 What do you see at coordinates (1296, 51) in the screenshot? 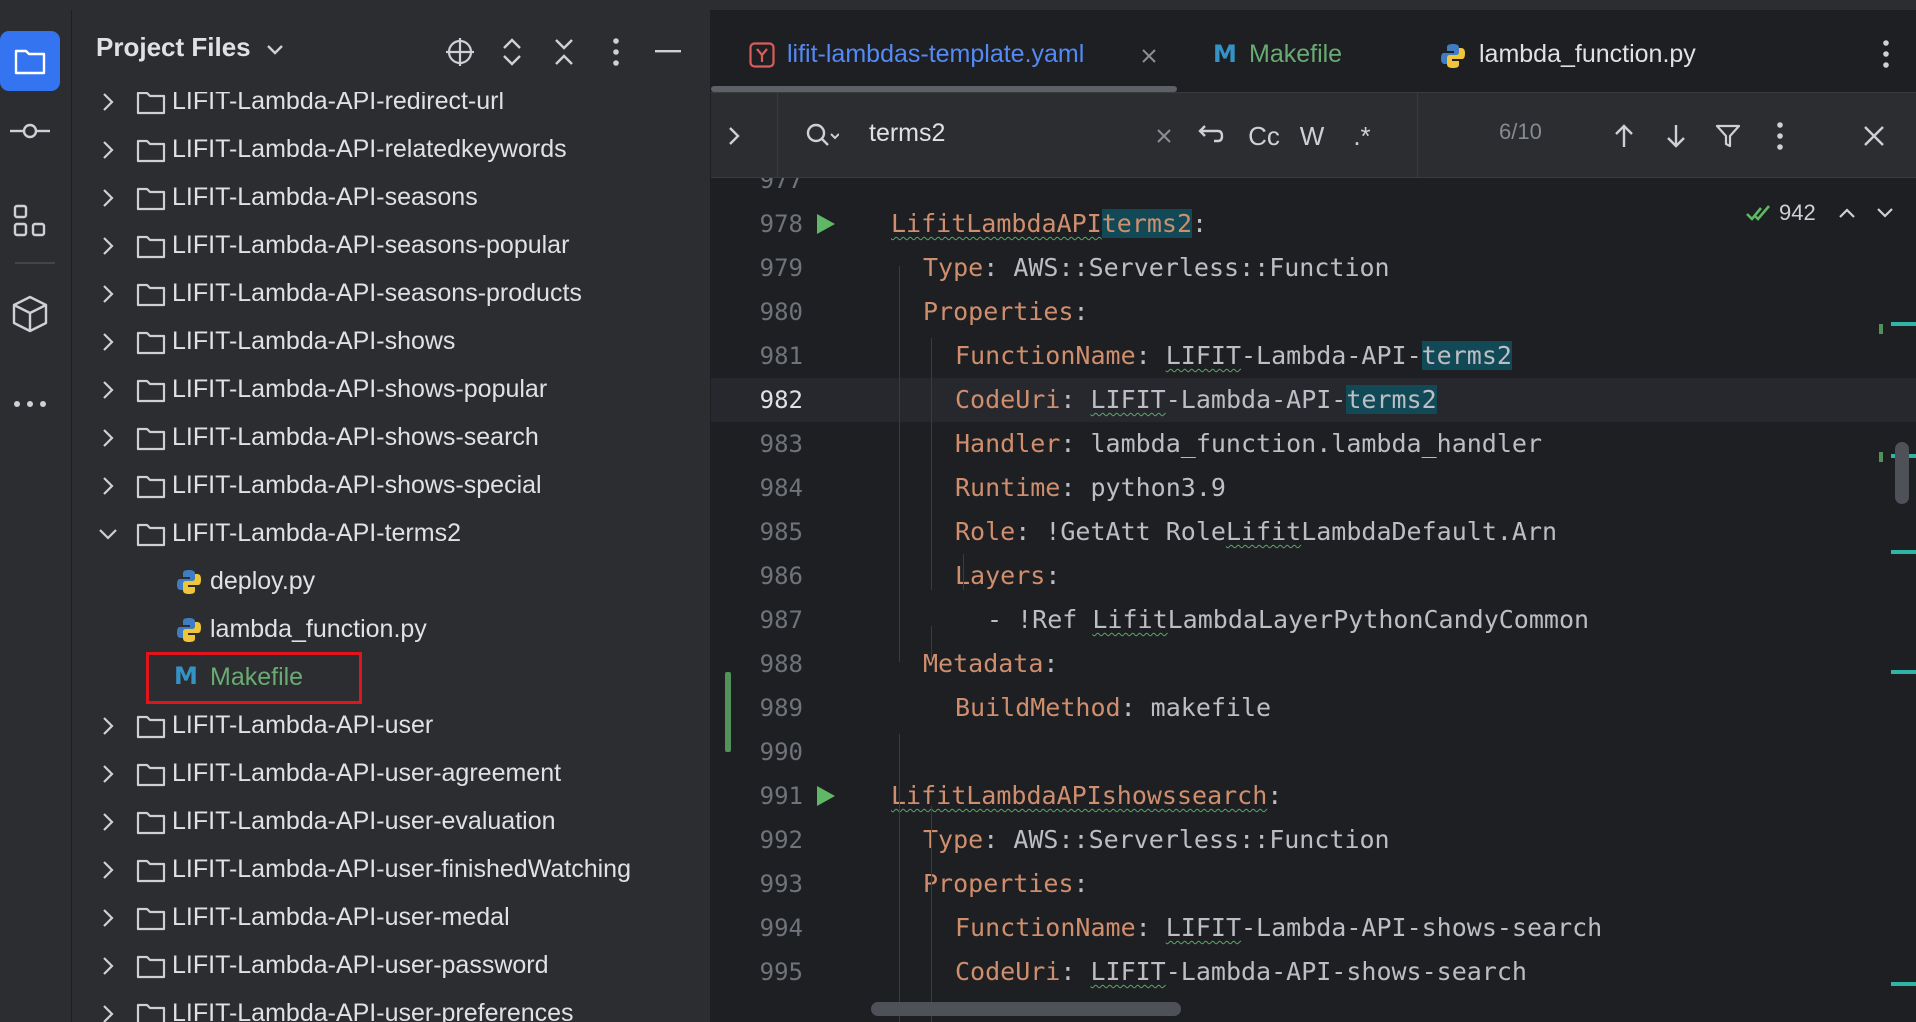
I see `tab-makefile: M Makefile` at bounding box center [1296, 51].